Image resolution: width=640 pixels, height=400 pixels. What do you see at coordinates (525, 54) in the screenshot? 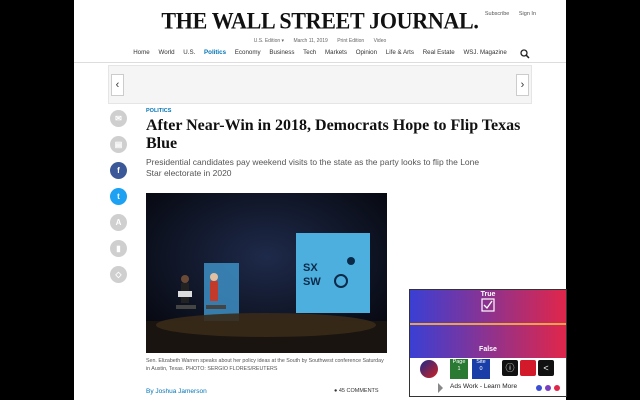
I see `search-icon` at bounding box center [525, 54].